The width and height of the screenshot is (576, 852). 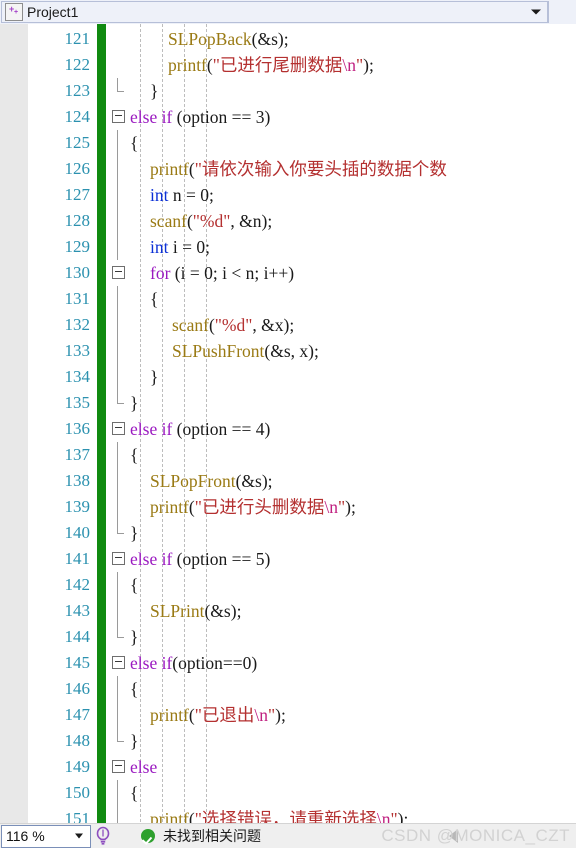 What do you see at coordinates (101, 424) in the screenshot?
I see `change-indicator-bar` at bounding box center [101, 424].